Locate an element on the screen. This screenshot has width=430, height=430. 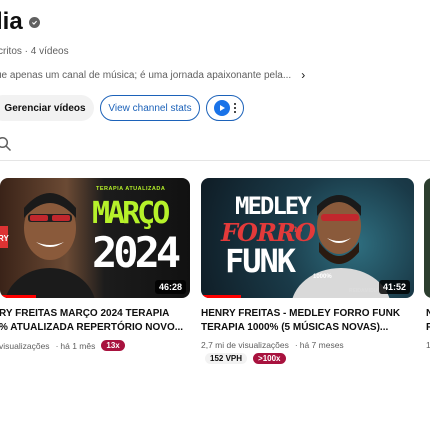
view-channel-stats-button: View channel stats is located at coordinates (150, 108).